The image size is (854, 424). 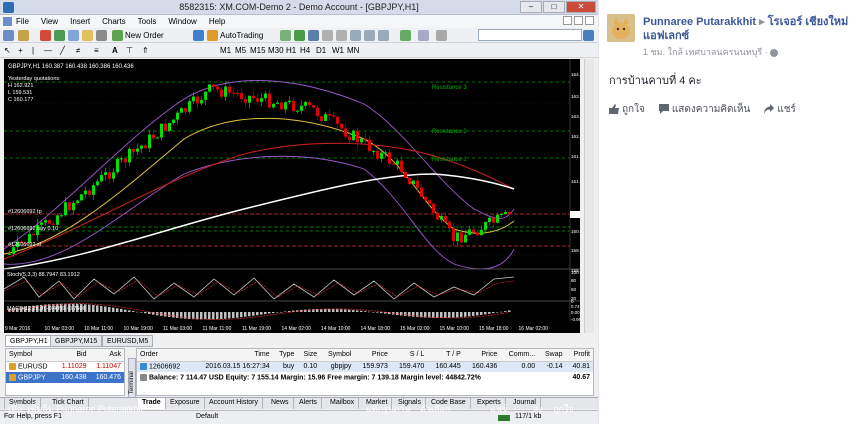 I want to click on search-icon, so click(x=588, y=35).